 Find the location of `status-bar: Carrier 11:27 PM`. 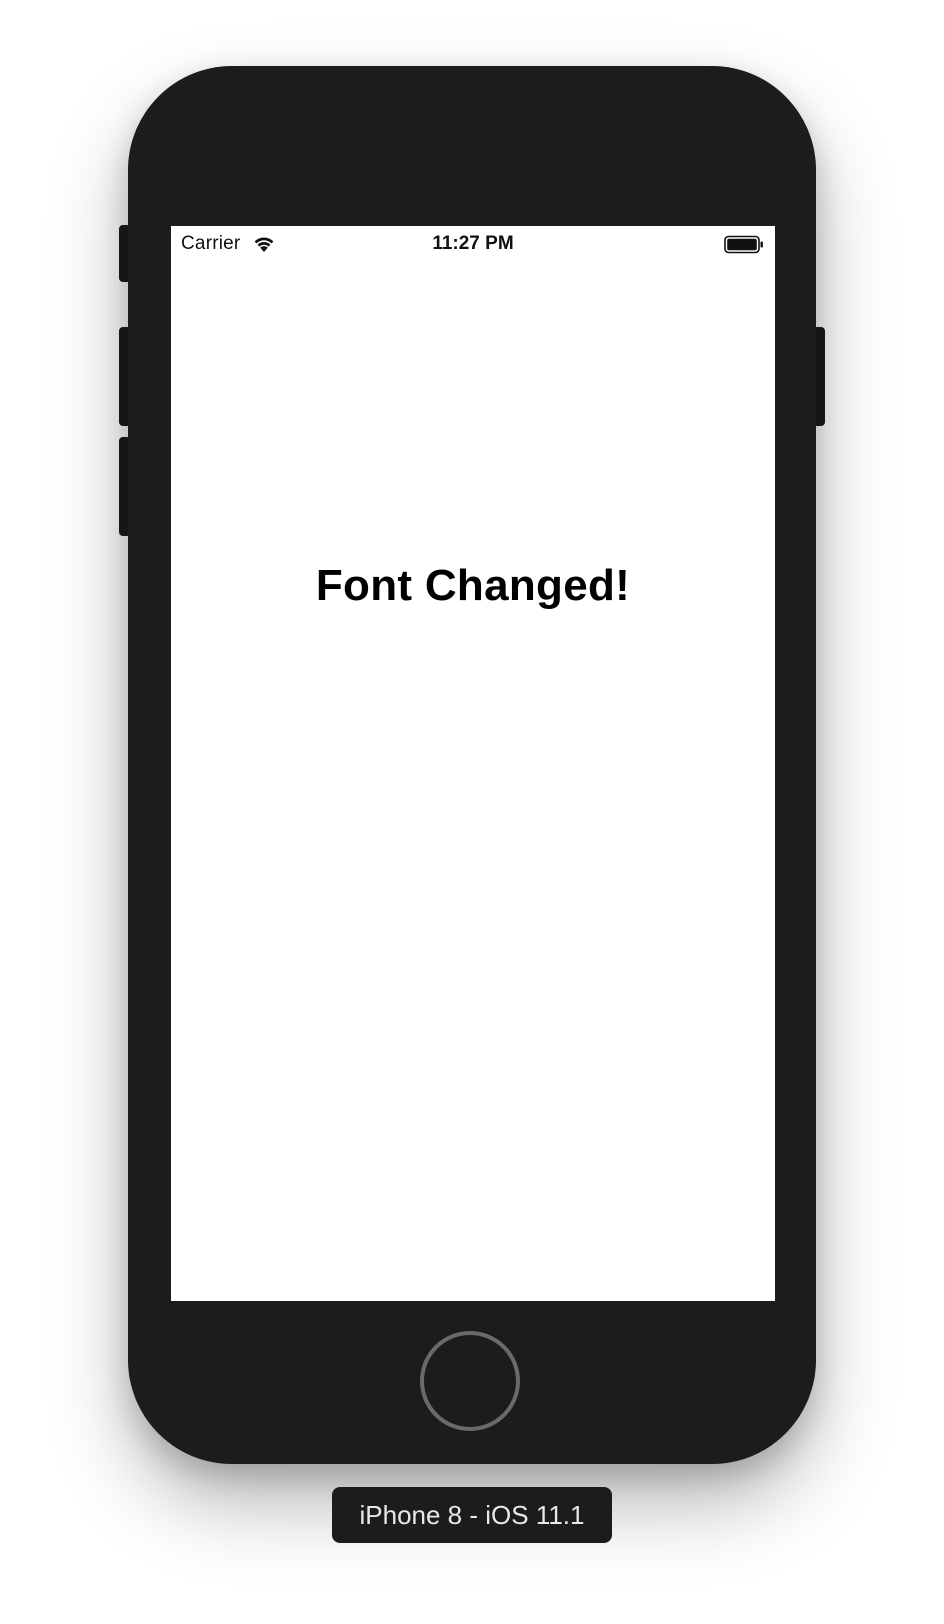

status-bar: Carrier 11:27 PM is located at coordinates (473, 246).